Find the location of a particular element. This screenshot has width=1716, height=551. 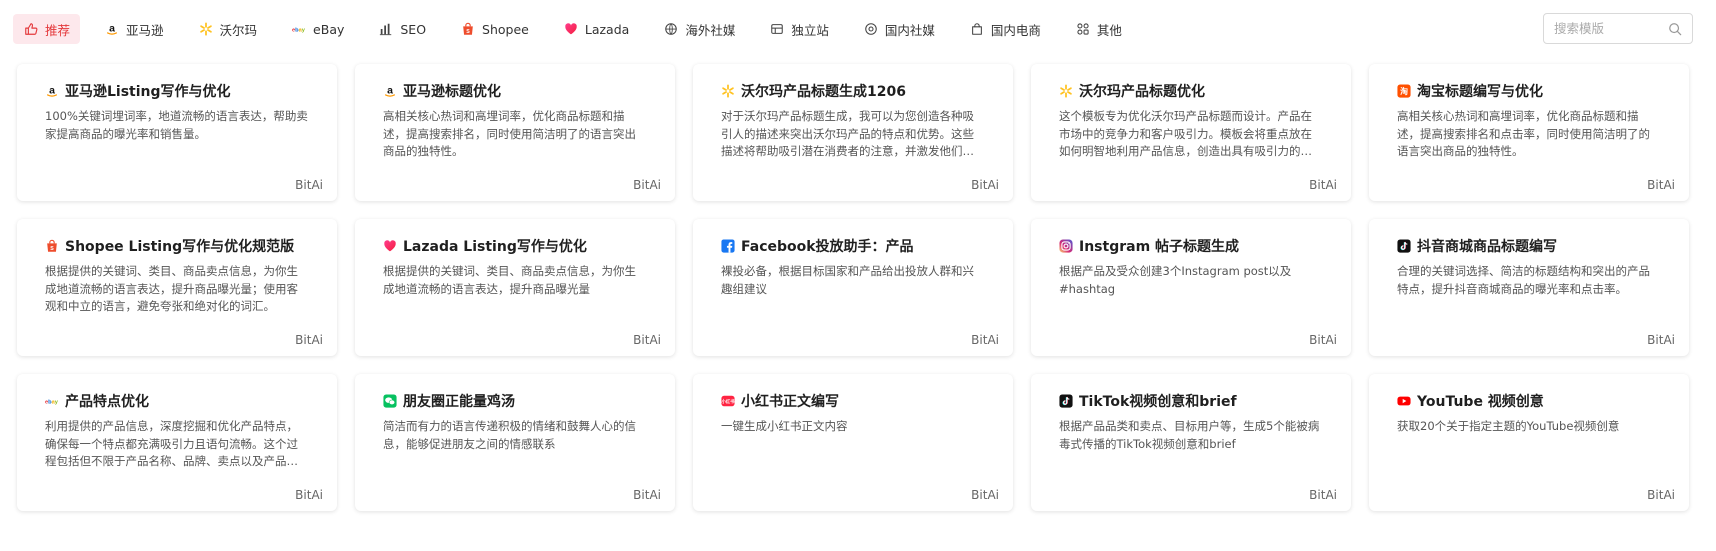

svg-text: S is located at coordinates (52, 249).